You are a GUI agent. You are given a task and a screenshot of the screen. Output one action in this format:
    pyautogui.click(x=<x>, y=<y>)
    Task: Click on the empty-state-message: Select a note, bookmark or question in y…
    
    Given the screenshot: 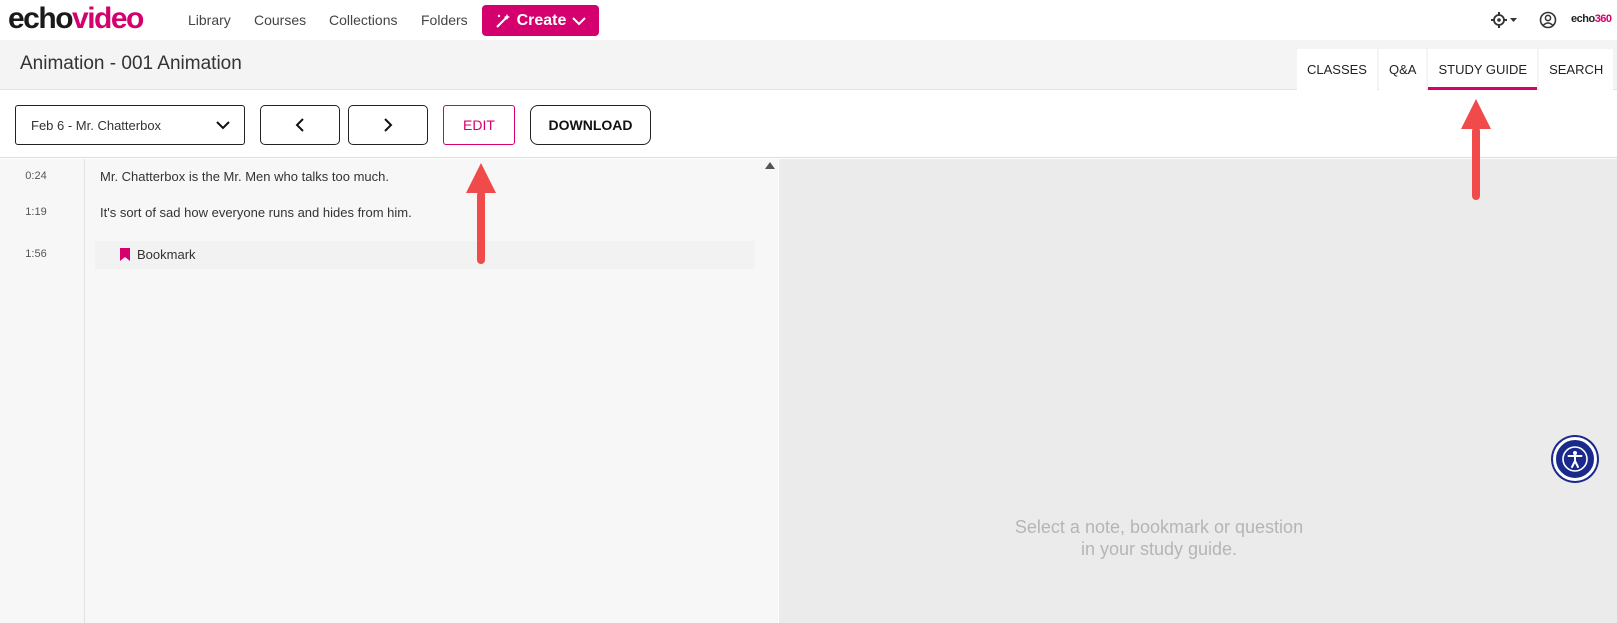 What is the action you would take?
    pyautogui.click(x=1159, y=538)
    